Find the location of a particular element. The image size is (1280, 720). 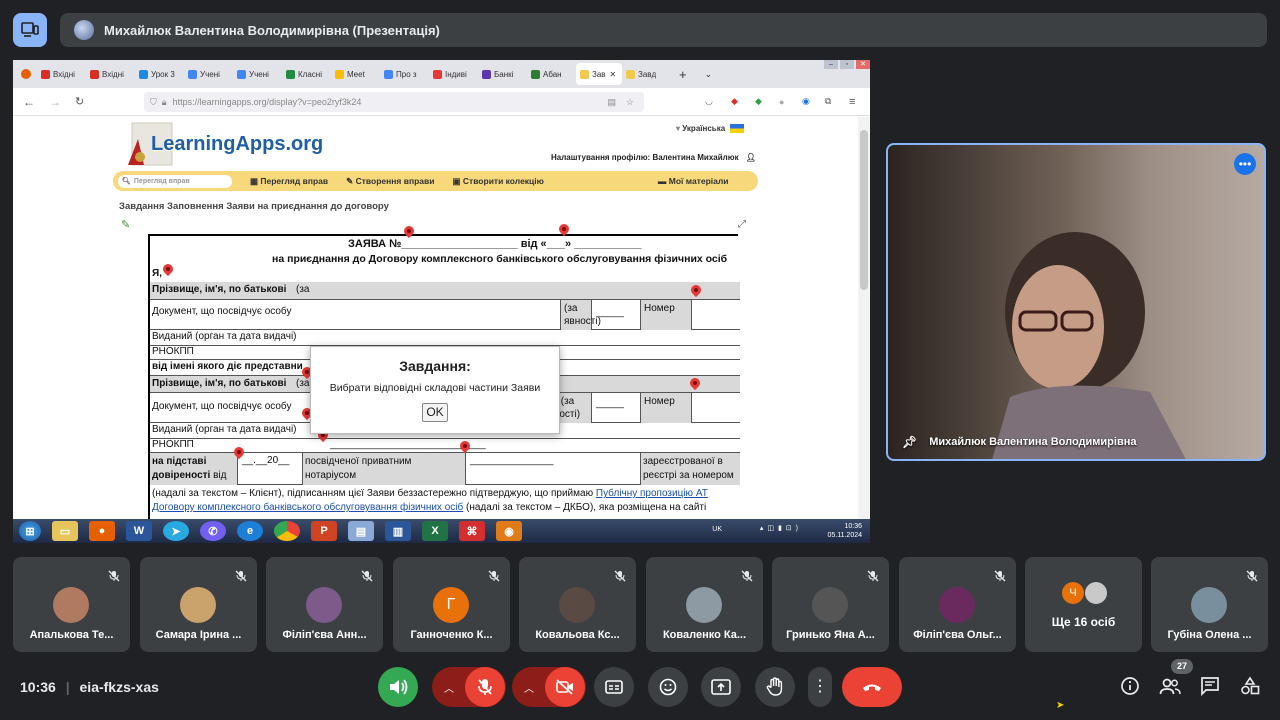

reactions-button is located at coordinates (668, 687).